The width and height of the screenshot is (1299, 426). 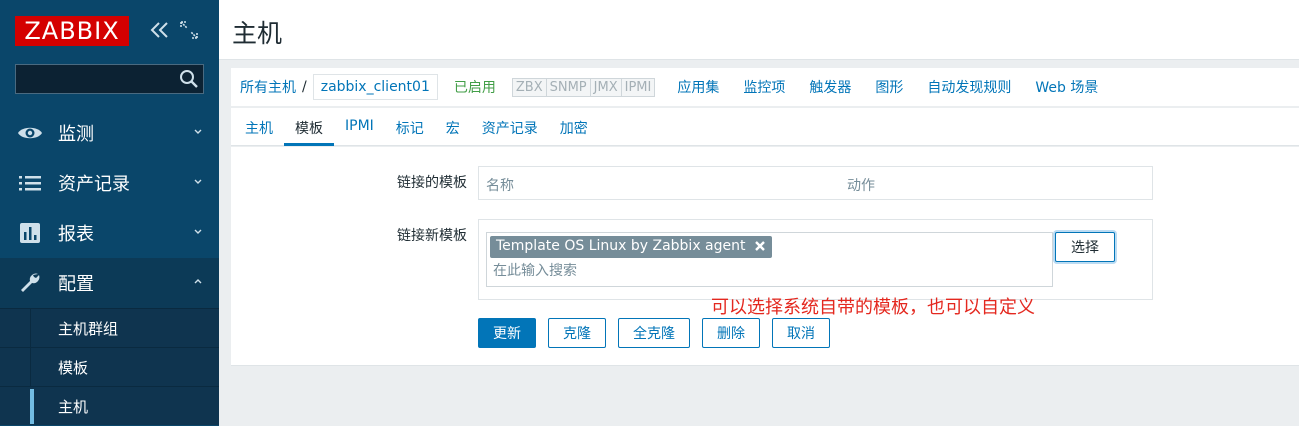 I want to click on tab-tags: 标记, so click(x=410, y=127).